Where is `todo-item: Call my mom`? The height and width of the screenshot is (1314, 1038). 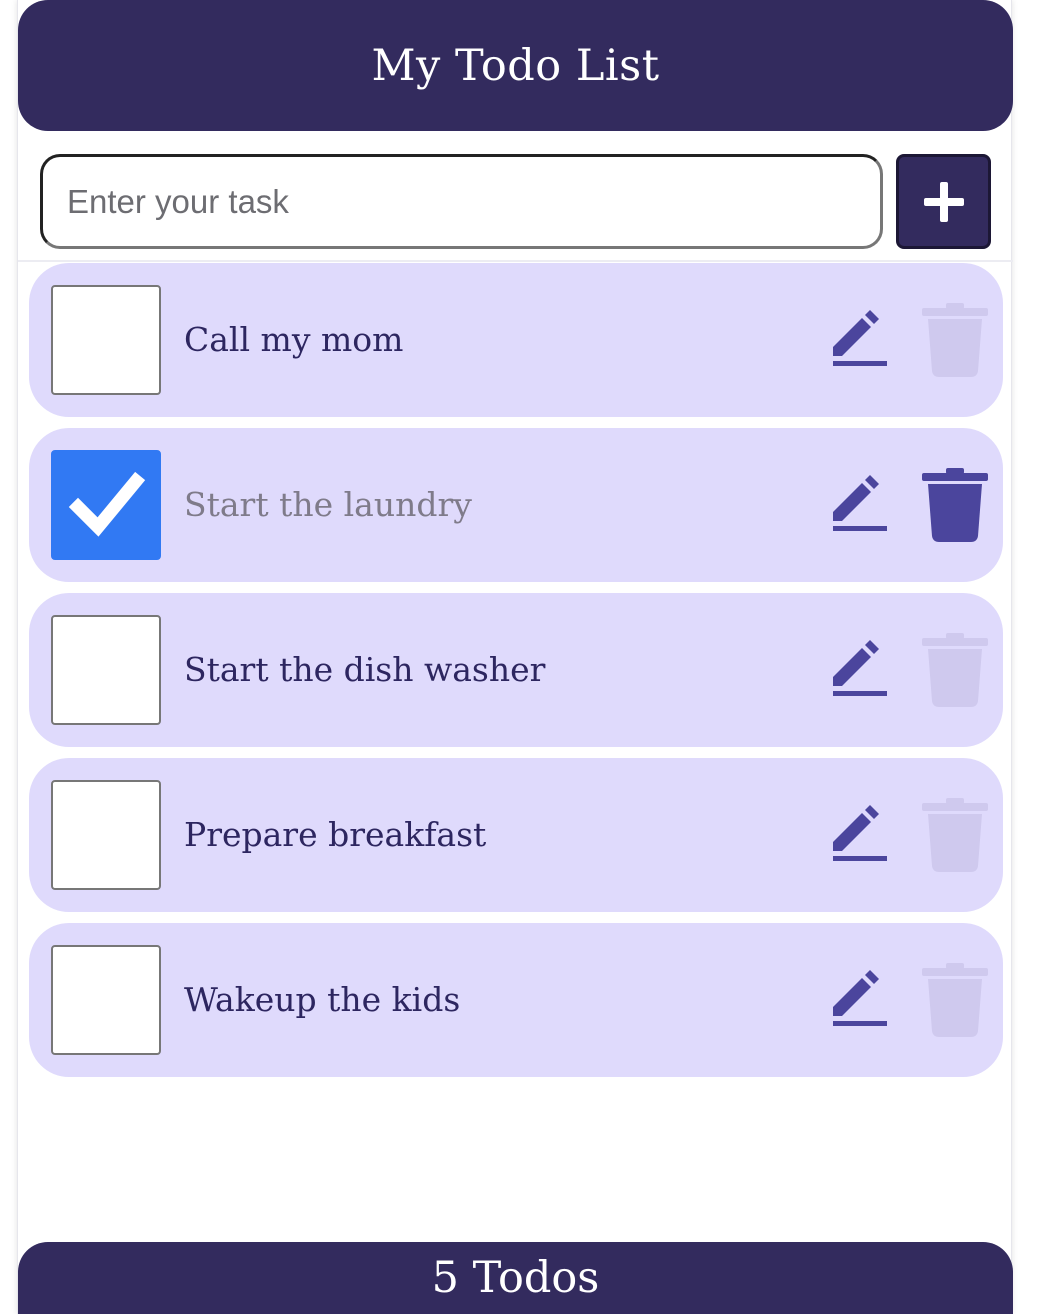
todo-item: Call my mom is located at coordinates (516, 340).